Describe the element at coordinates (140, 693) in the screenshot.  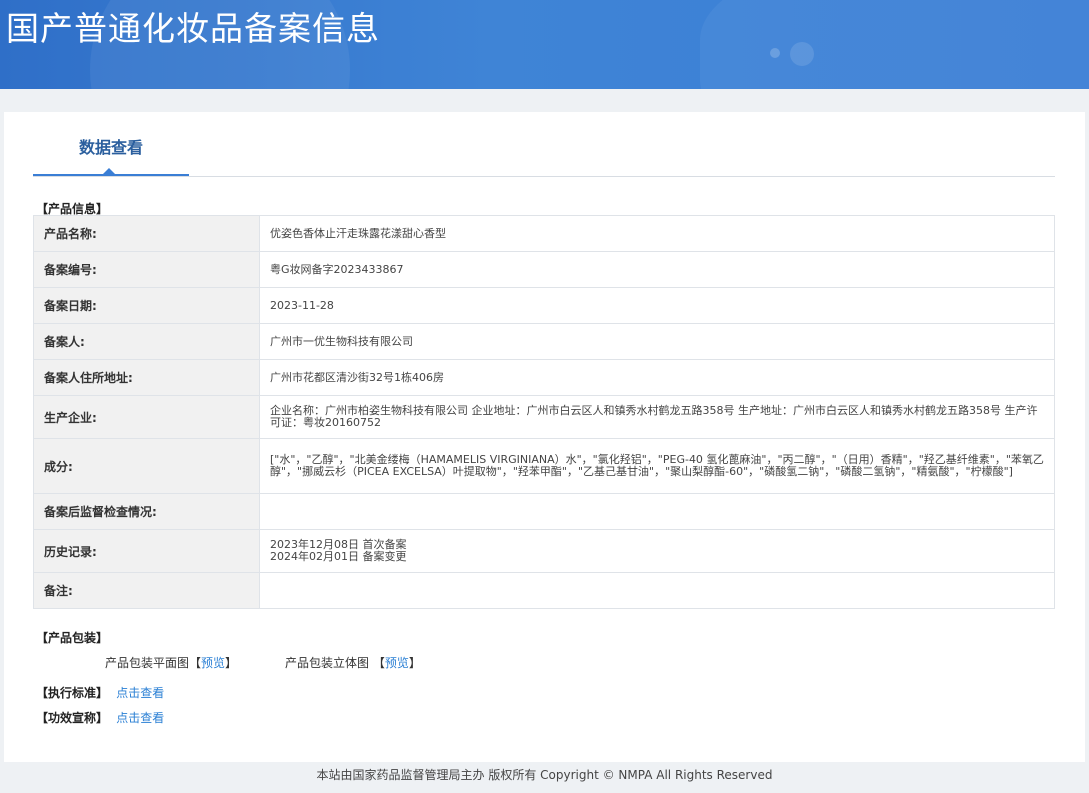
I see `standard-view-link: 点击查看` at that location.